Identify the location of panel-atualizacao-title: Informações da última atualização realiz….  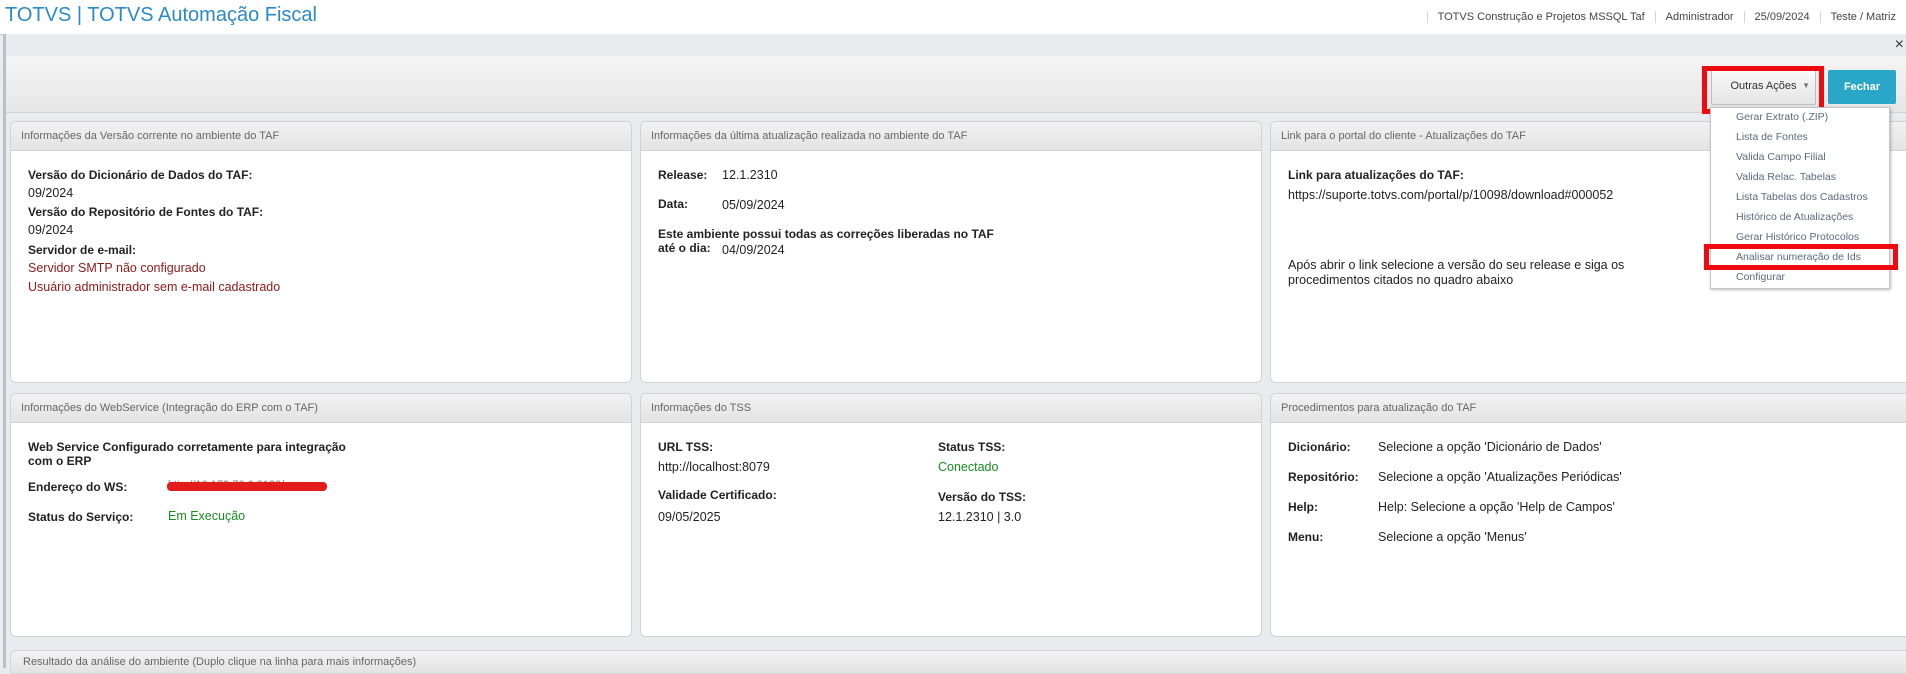
(951, 136).